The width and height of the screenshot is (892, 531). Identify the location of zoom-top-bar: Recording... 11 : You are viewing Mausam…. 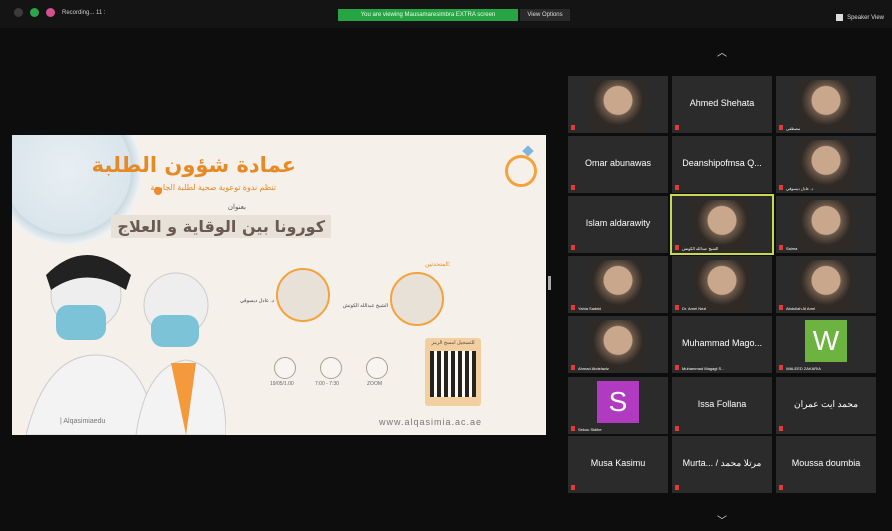
(446, 14).